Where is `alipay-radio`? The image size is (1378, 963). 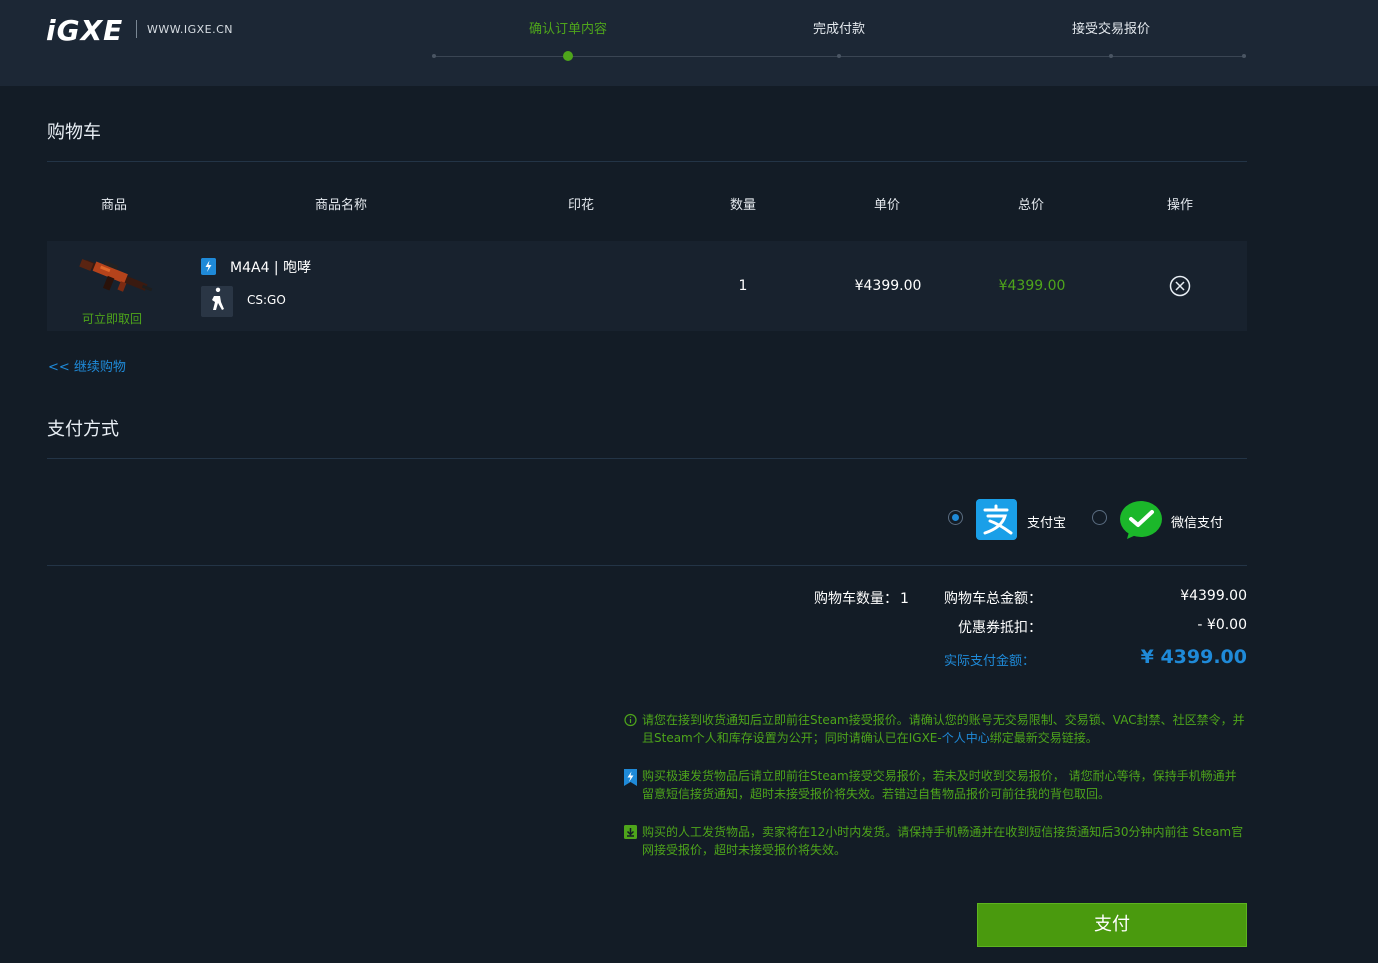
alipay-radio is located at coordinates (955, 517).